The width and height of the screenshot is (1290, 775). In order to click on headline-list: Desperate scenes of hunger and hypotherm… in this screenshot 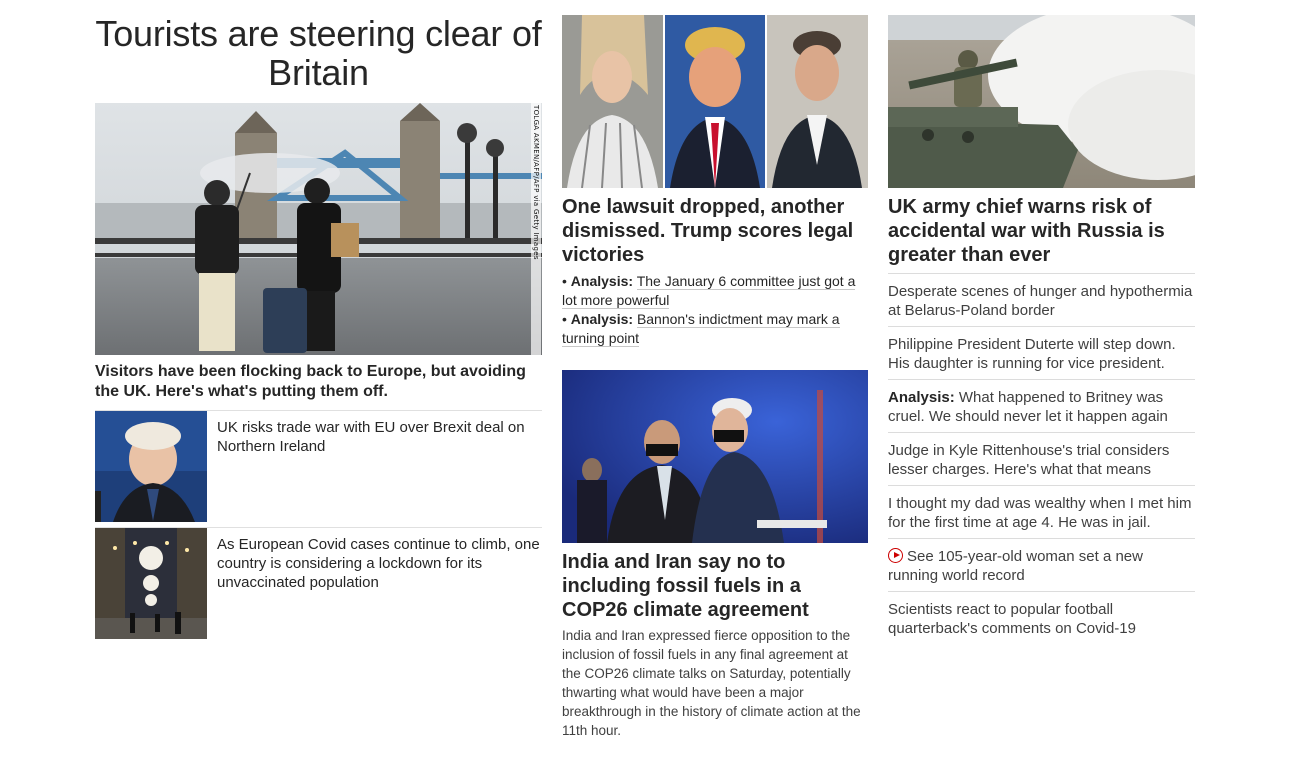, I will do `click(1041, 458)`.